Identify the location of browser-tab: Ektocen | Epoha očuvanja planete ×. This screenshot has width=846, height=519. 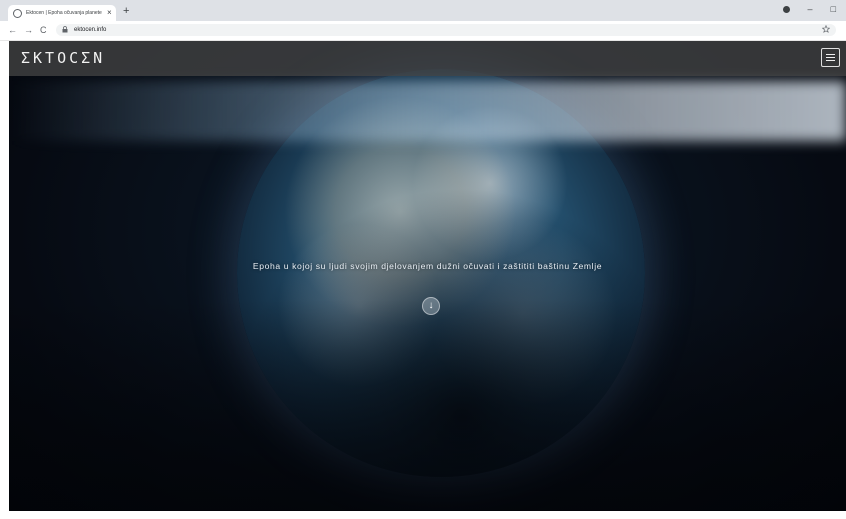
(62, 13).